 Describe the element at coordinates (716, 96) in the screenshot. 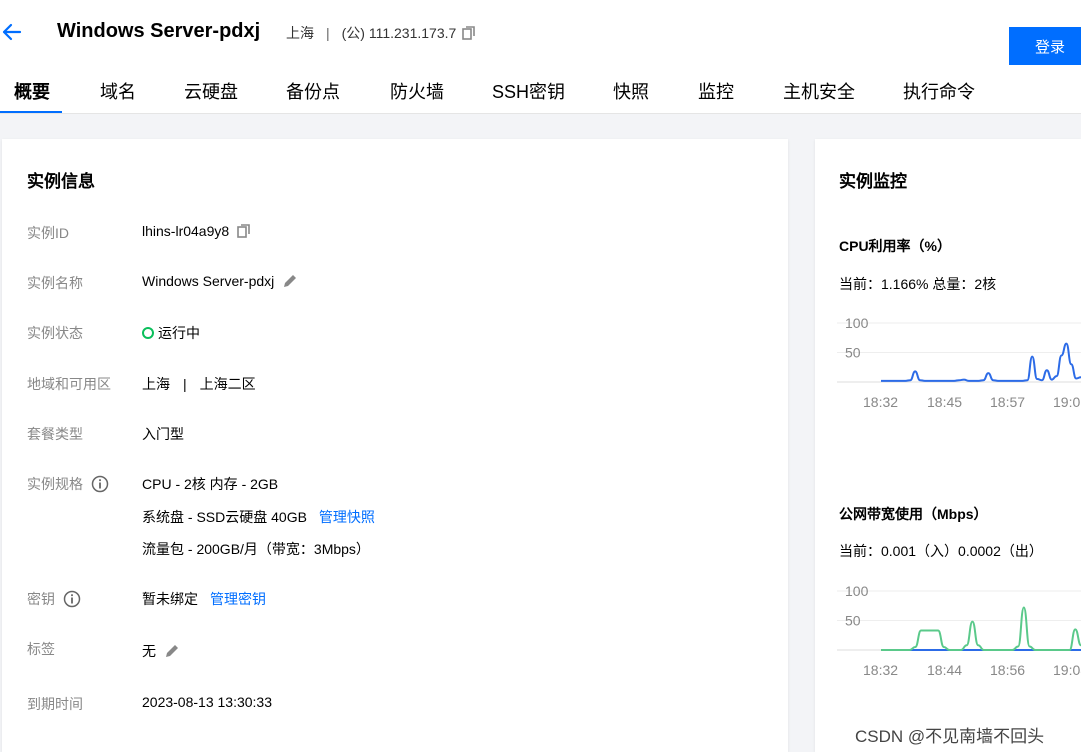

I see `tab-monitoring: 监控` at that location.